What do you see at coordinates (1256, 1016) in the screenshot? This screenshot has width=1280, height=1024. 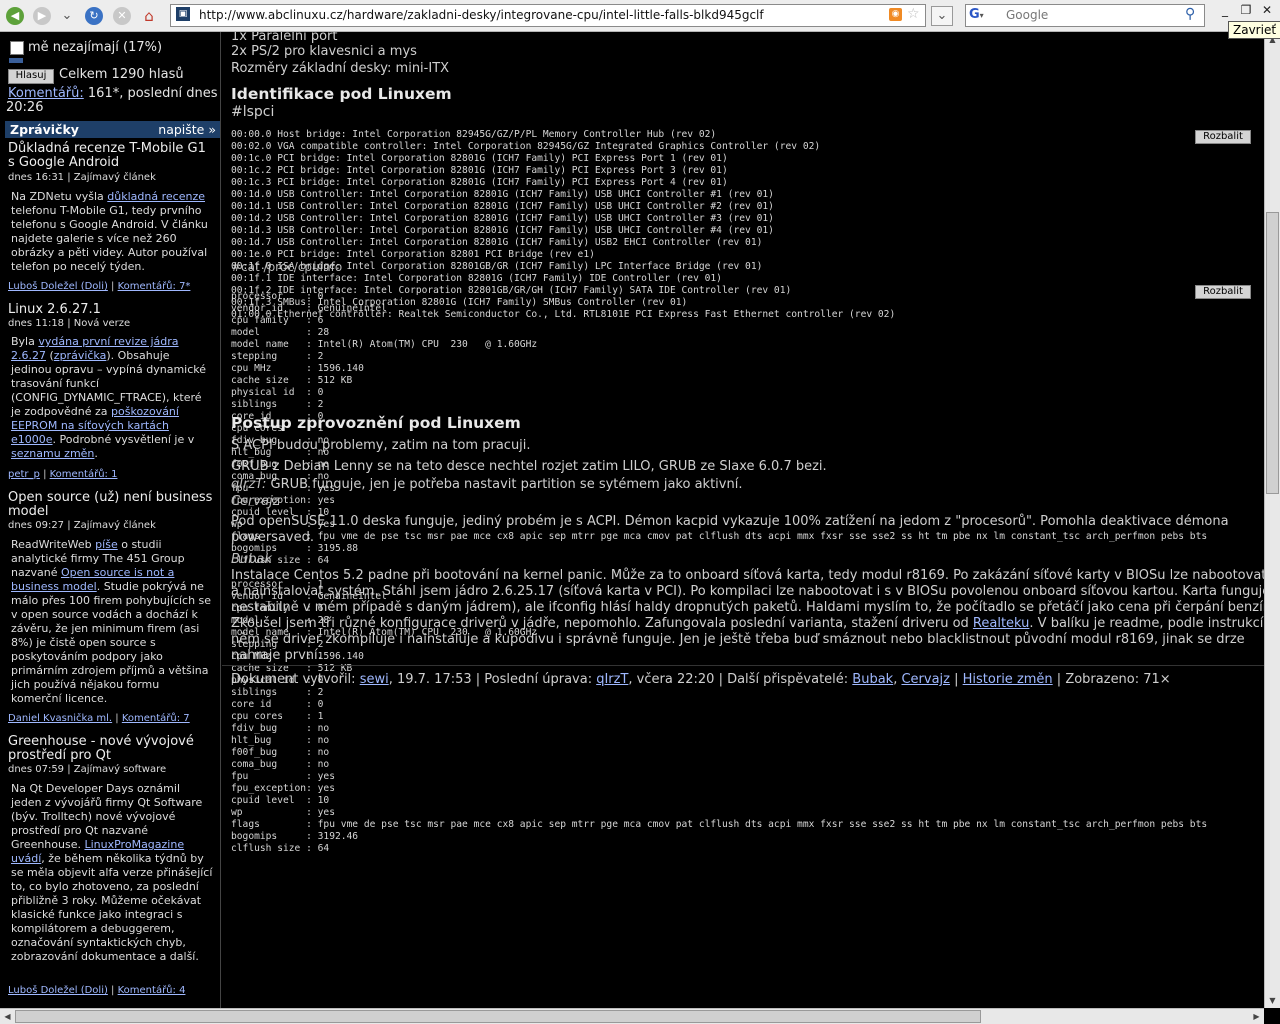 I see `scroll-right-icon: ▶` at bounding box center [1256, 1016].